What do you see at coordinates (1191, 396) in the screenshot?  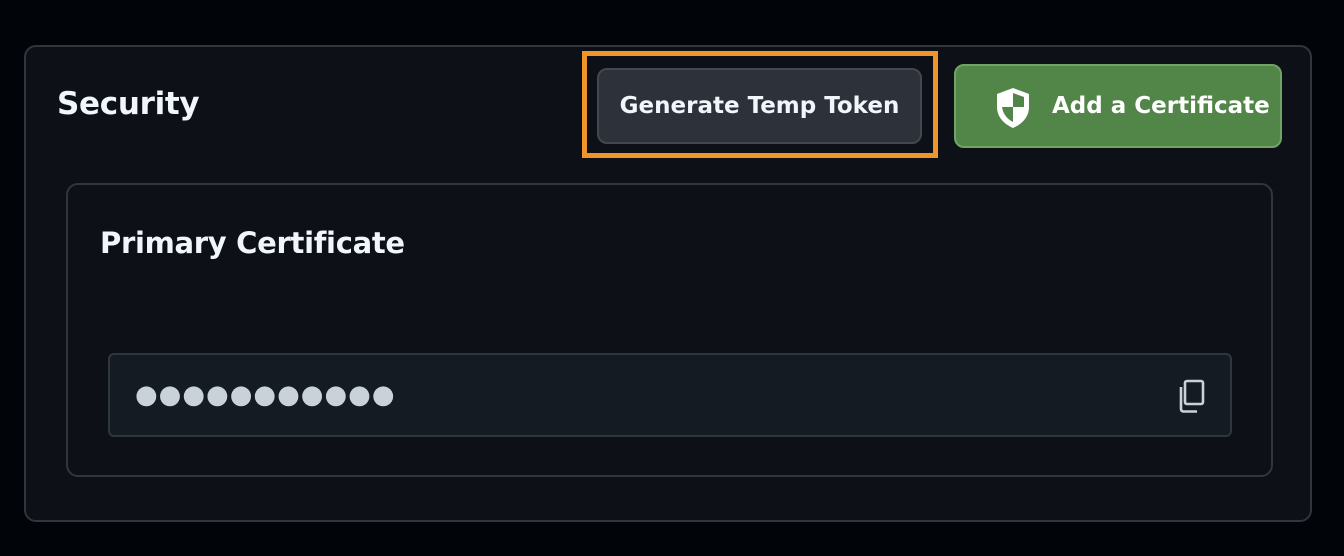 I see `copy-icon` at bounding box center [1191, 396].